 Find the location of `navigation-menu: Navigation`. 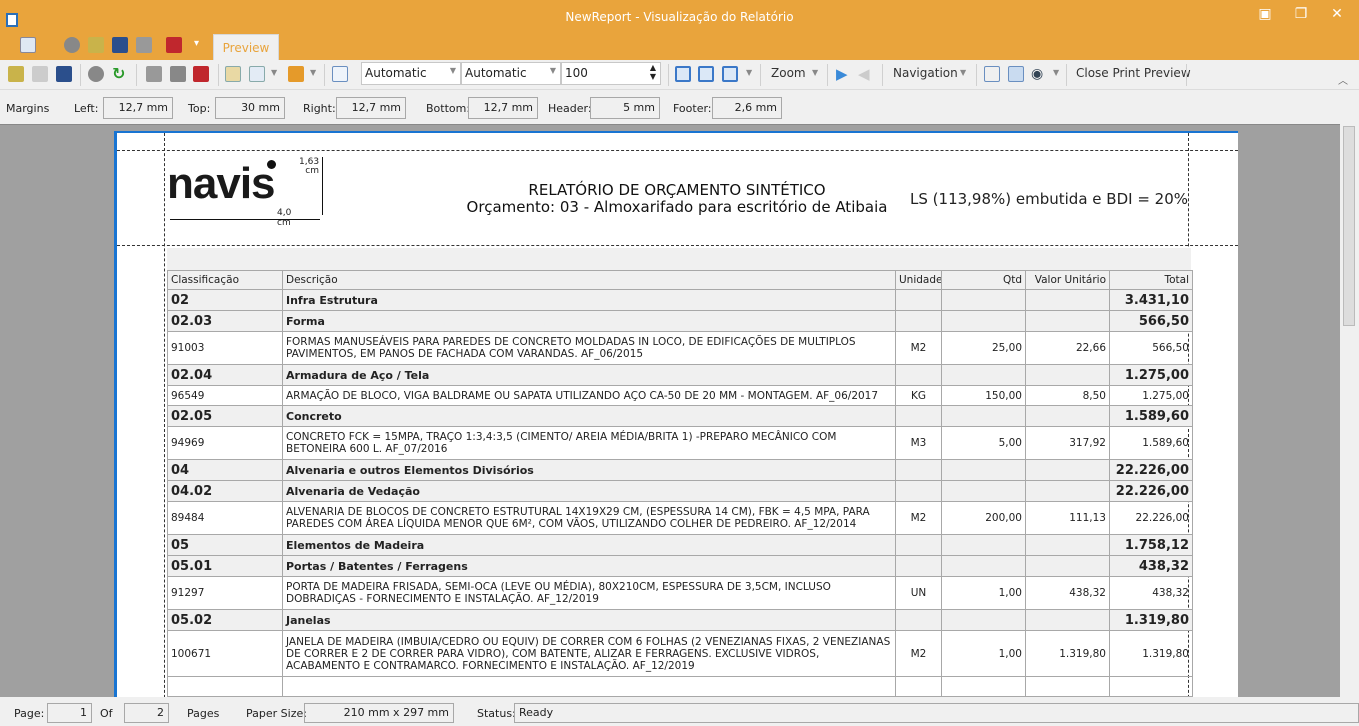

navigation-menu: Navigation is located at coordinates (925, 73).